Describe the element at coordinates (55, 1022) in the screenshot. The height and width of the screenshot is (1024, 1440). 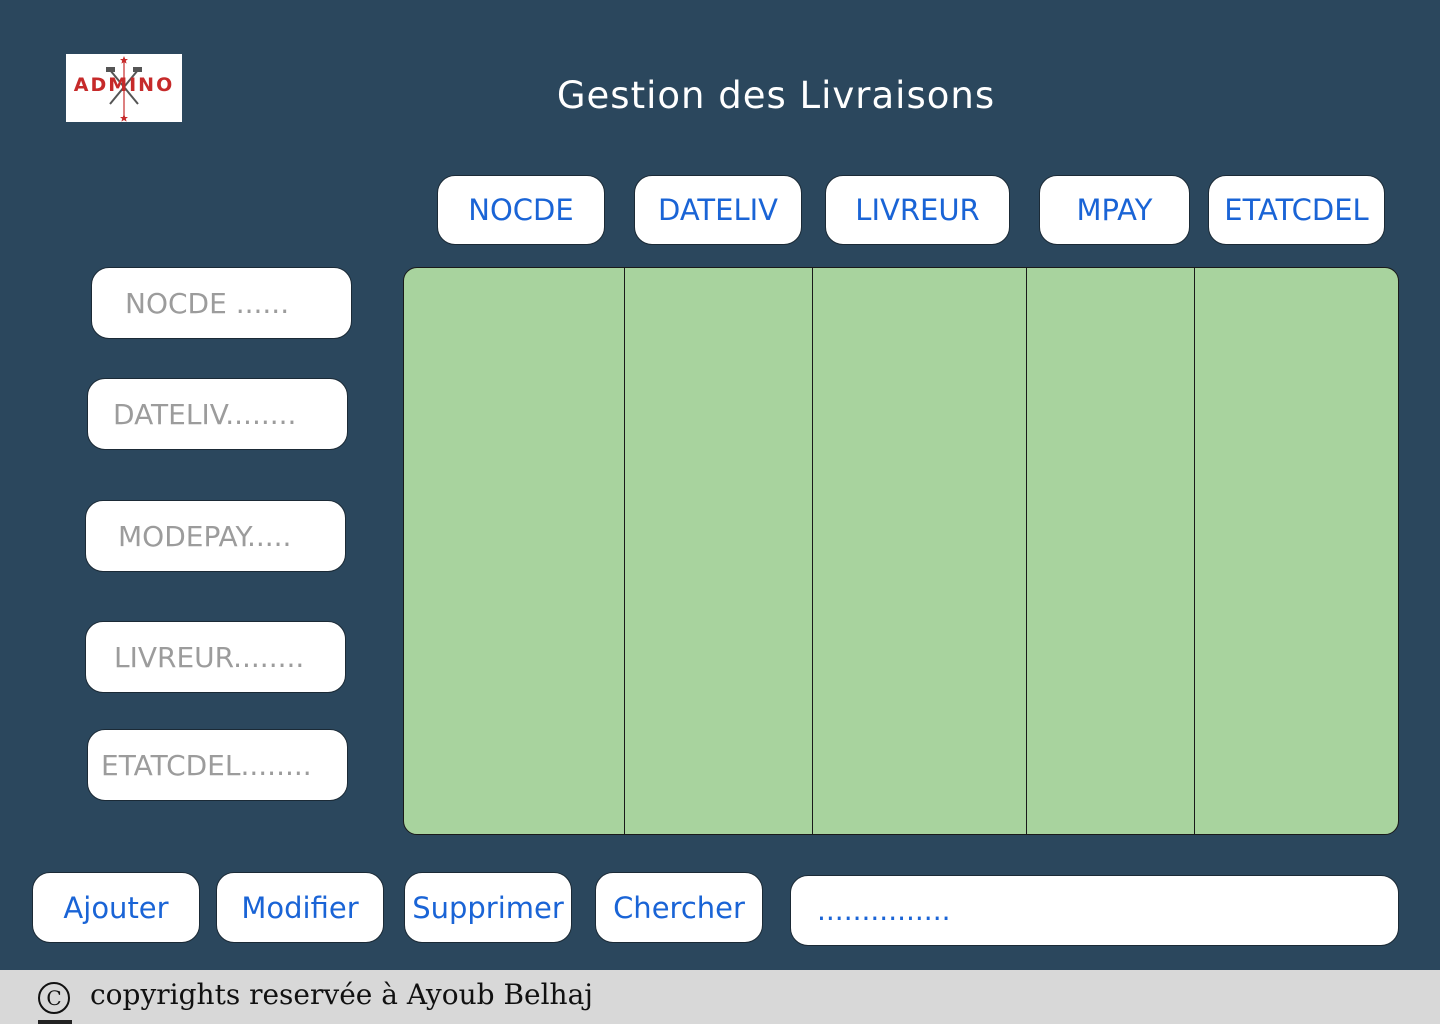
I see `footer-underline` at that location.